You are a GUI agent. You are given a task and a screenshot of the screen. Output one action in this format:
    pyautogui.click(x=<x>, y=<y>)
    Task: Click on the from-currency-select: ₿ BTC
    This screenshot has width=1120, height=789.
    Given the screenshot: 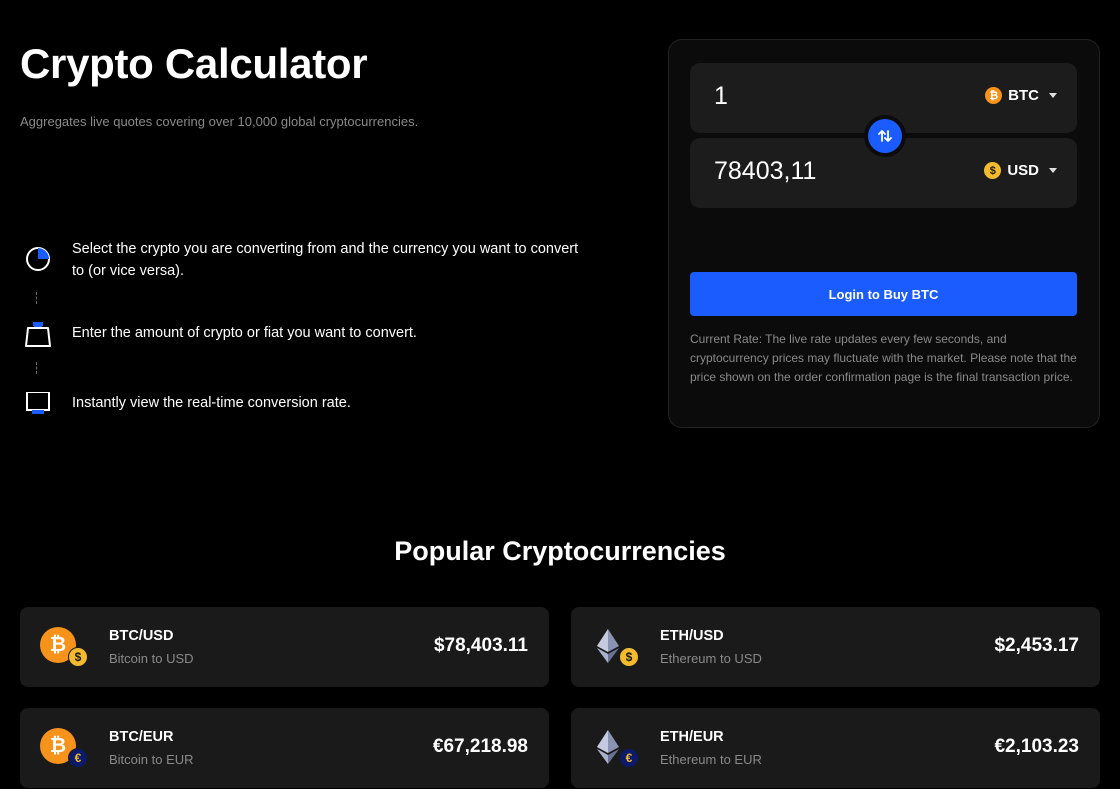 What is the action you would take?
    pyautogui.click(x=1021, y=95)
    